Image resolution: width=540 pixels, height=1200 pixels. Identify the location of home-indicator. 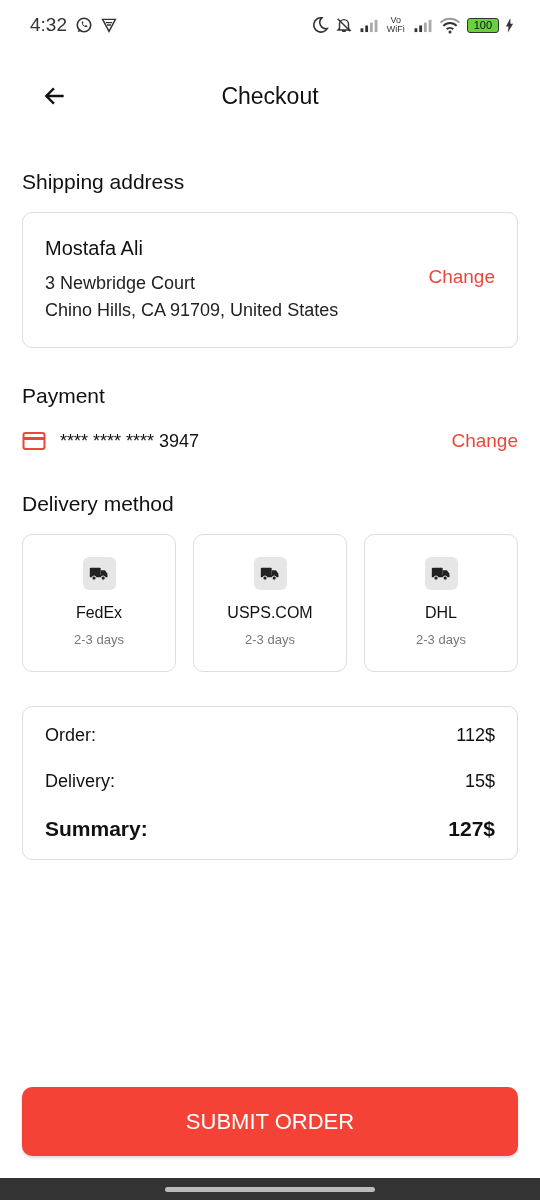
(270, 1189).